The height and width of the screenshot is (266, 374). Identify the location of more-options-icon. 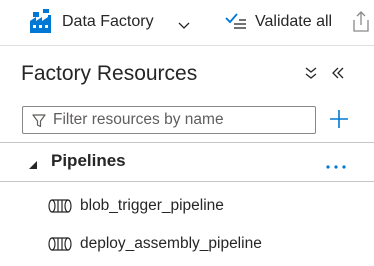
(336, 166).